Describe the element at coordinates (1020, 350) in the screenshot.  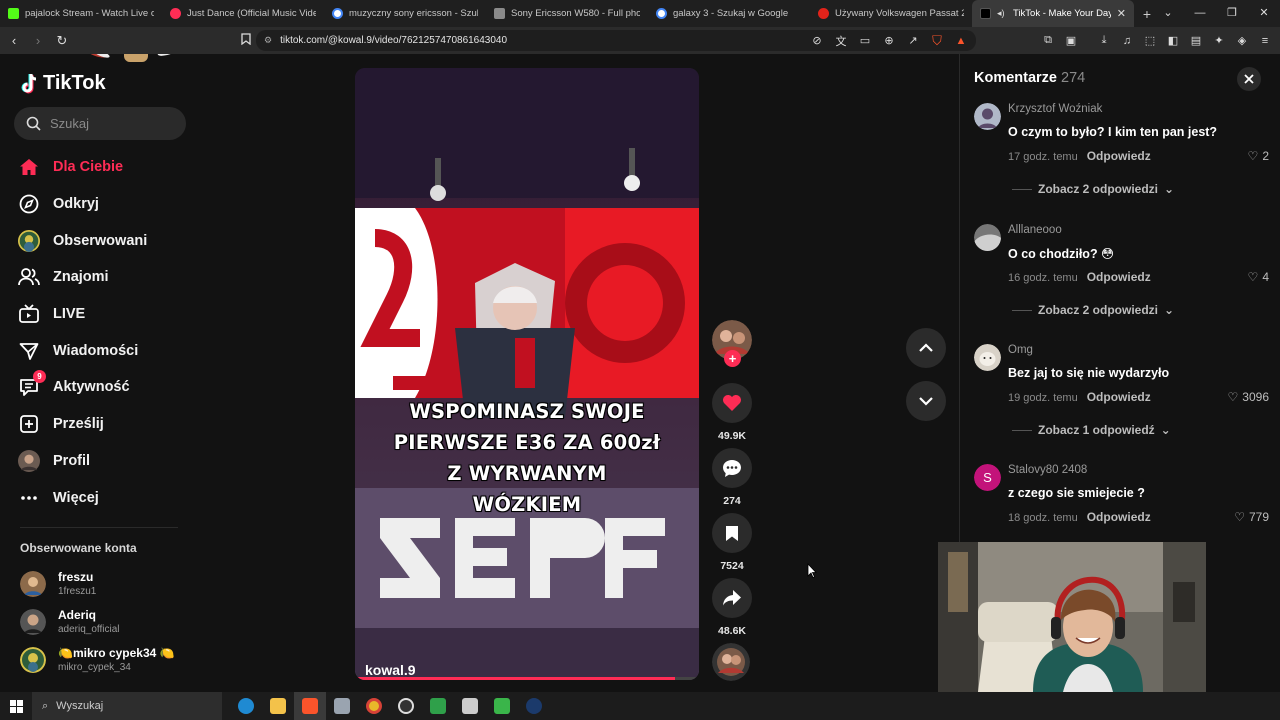
I see `comment-username: Omg` at that location.